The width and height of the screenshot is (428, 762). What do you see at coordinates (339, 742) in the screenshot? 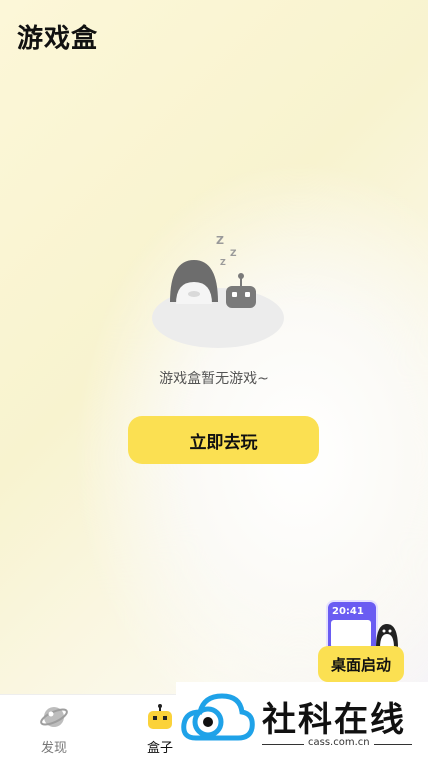
I see `watermark-domain: cass.com.cn` at bounding box center [339, 742].